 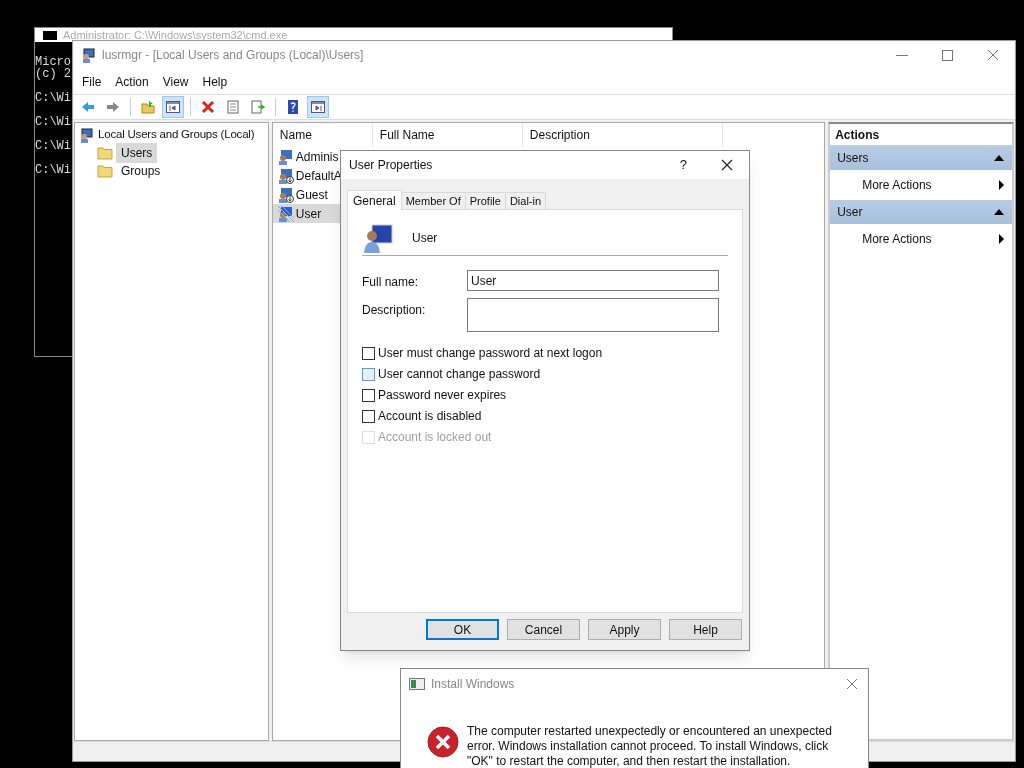 I want to click on tree-item: Groups, so click(x=141, y=171).